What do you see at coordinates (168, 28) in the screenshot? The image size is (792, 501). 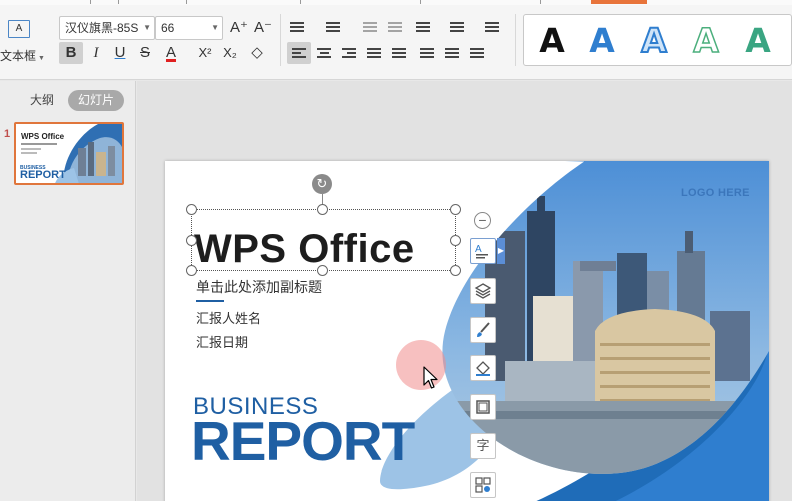 I see `font-size-value: 66` at bounding box center [168, 28].